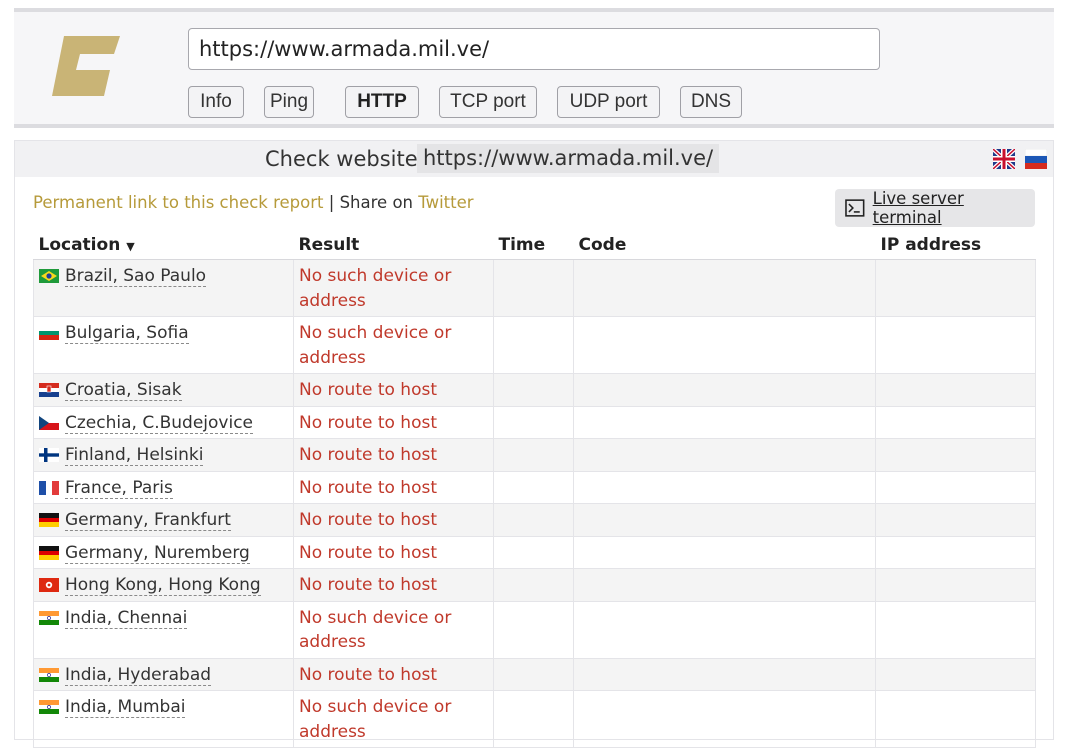 Image resolution: width=1076 pixels, height=748 pixels. I want to click on location-cell: India, Hyderabad, so click(163, 674).